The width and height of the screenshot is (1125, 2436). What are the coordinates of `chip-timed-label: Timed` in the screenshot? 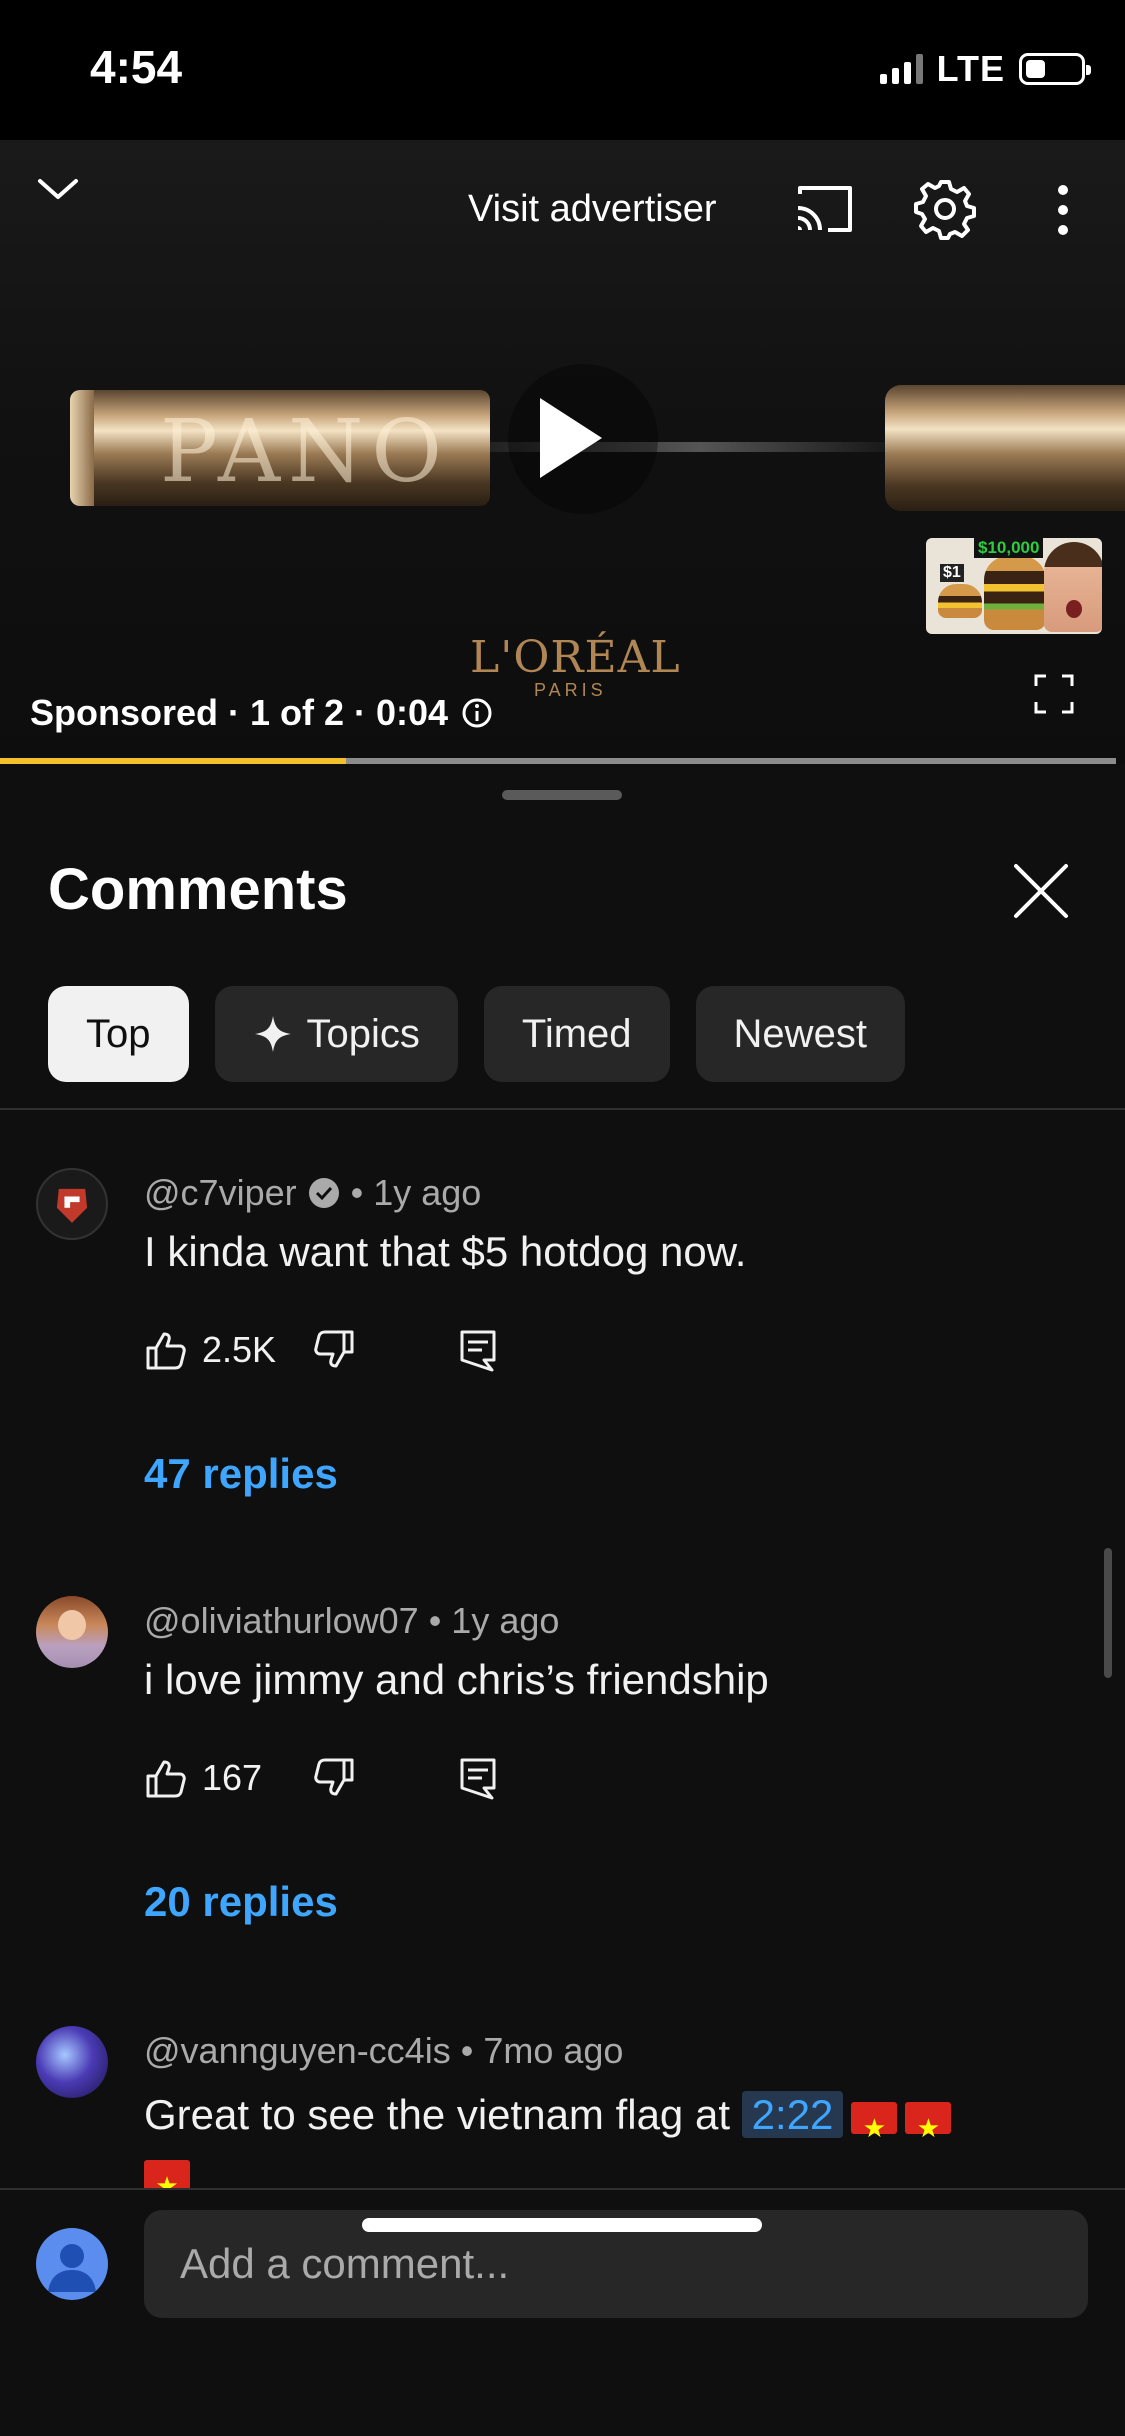 It's located at (576, 1033).